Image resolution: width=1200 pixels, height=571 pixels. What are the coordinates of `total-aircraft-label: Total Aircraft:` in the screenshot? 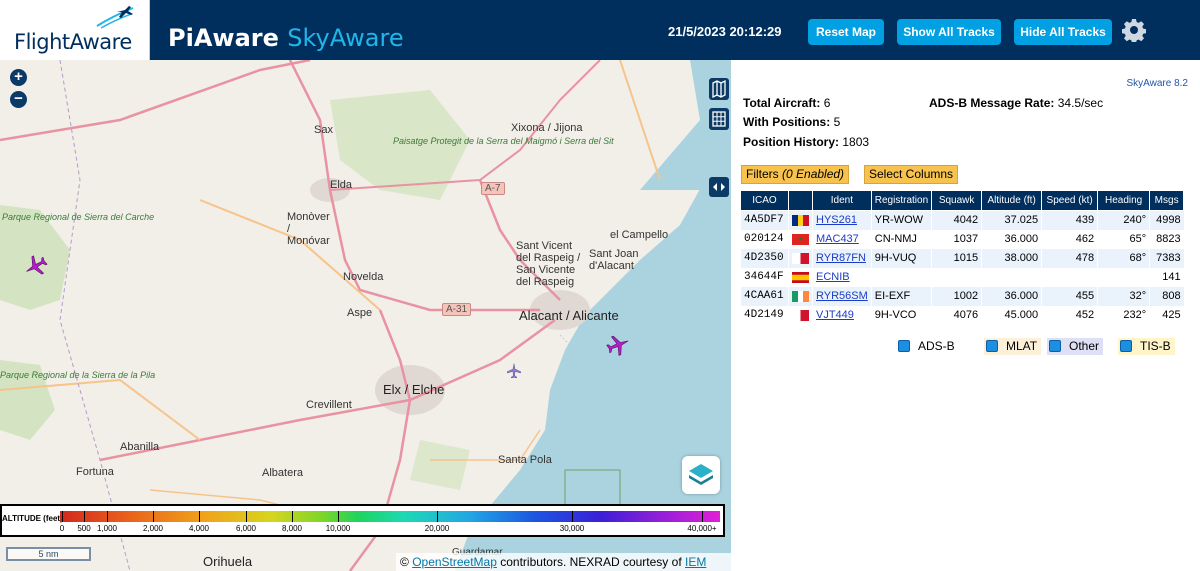 It's located at (782, 103).